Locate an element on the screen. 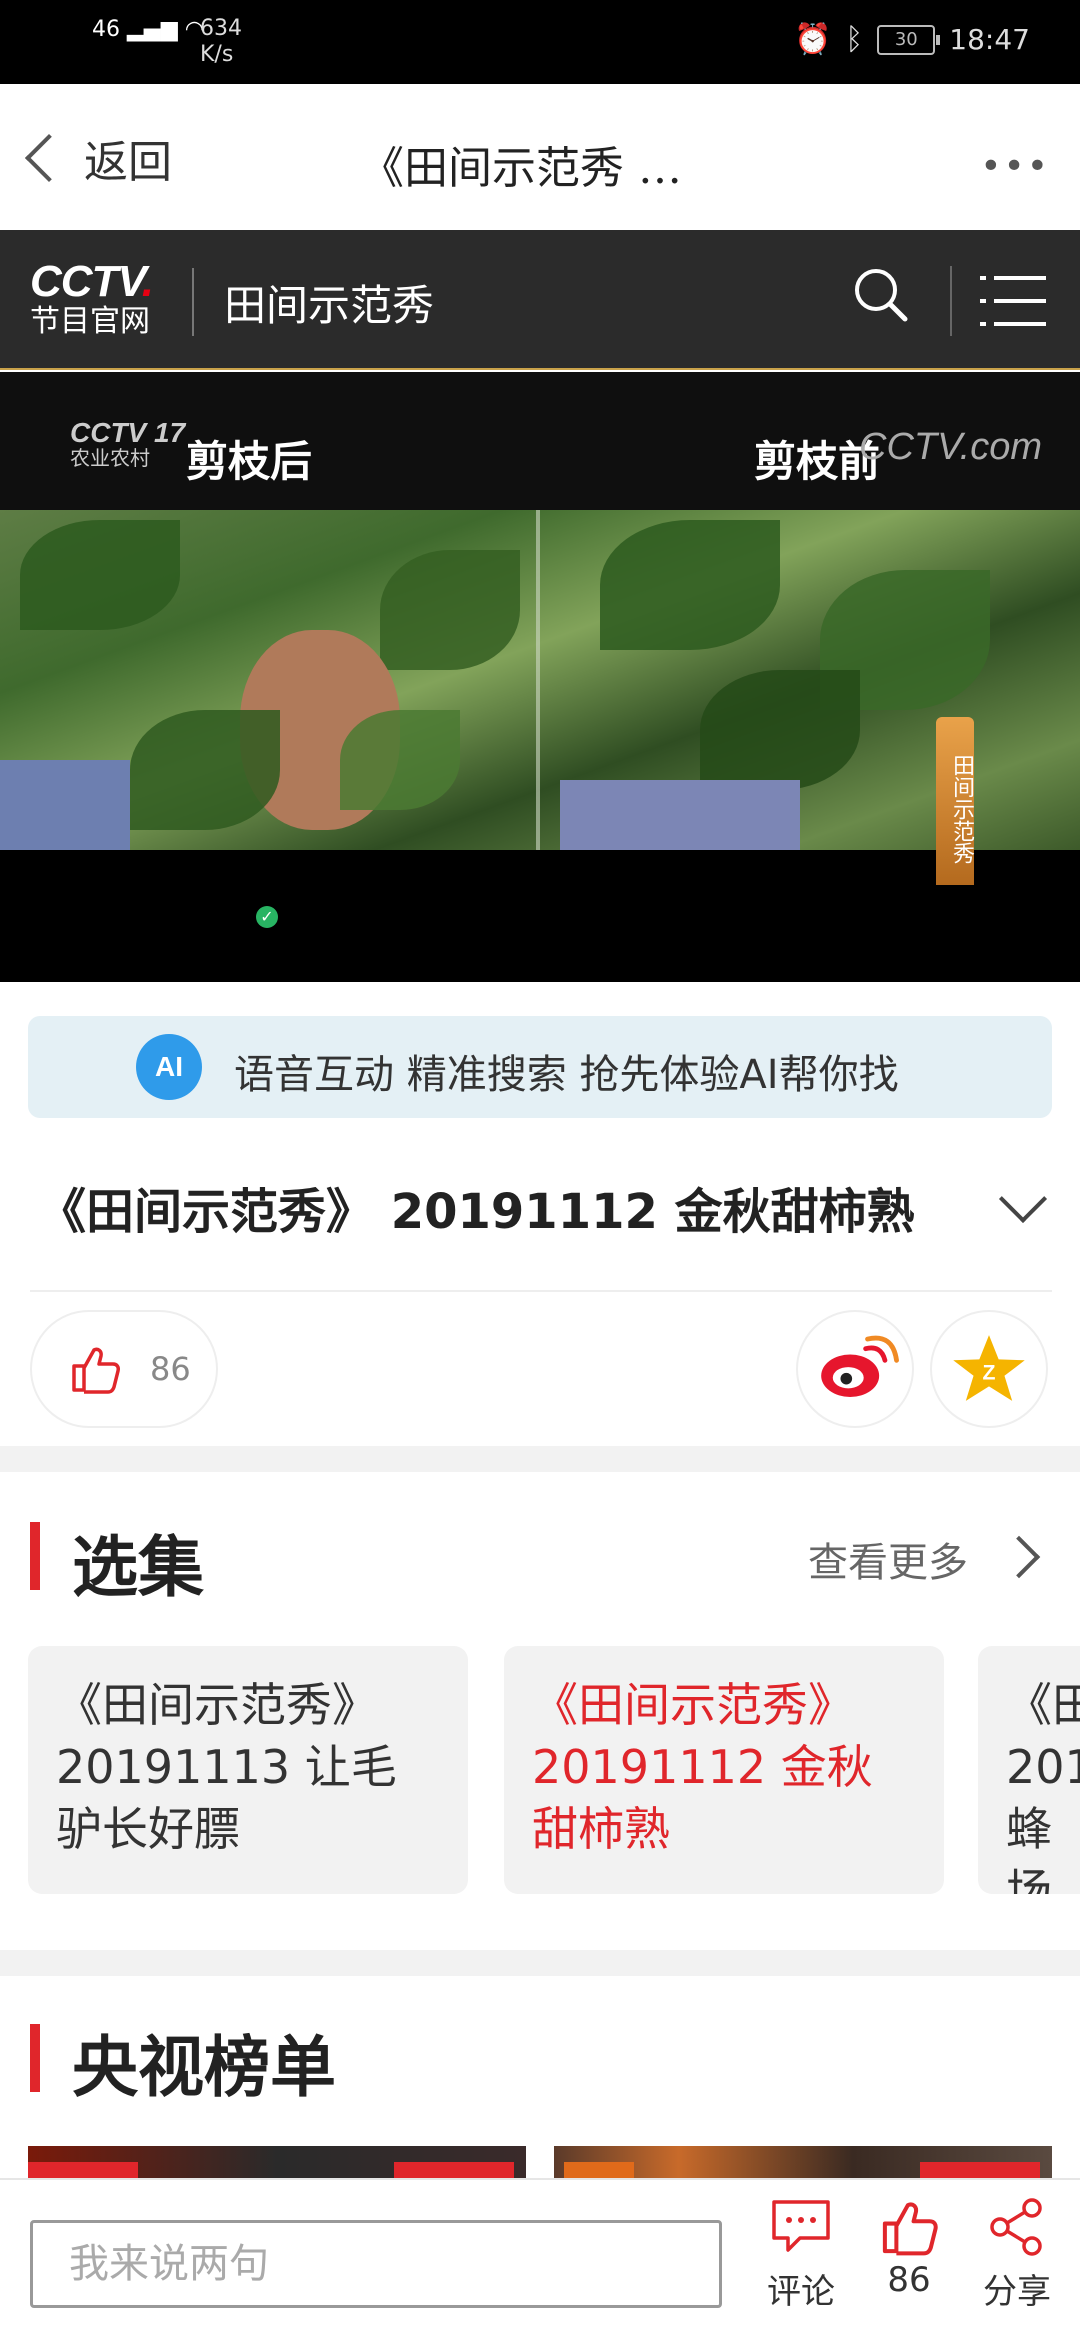  comment-icon is located at coordinates (801, 2226).